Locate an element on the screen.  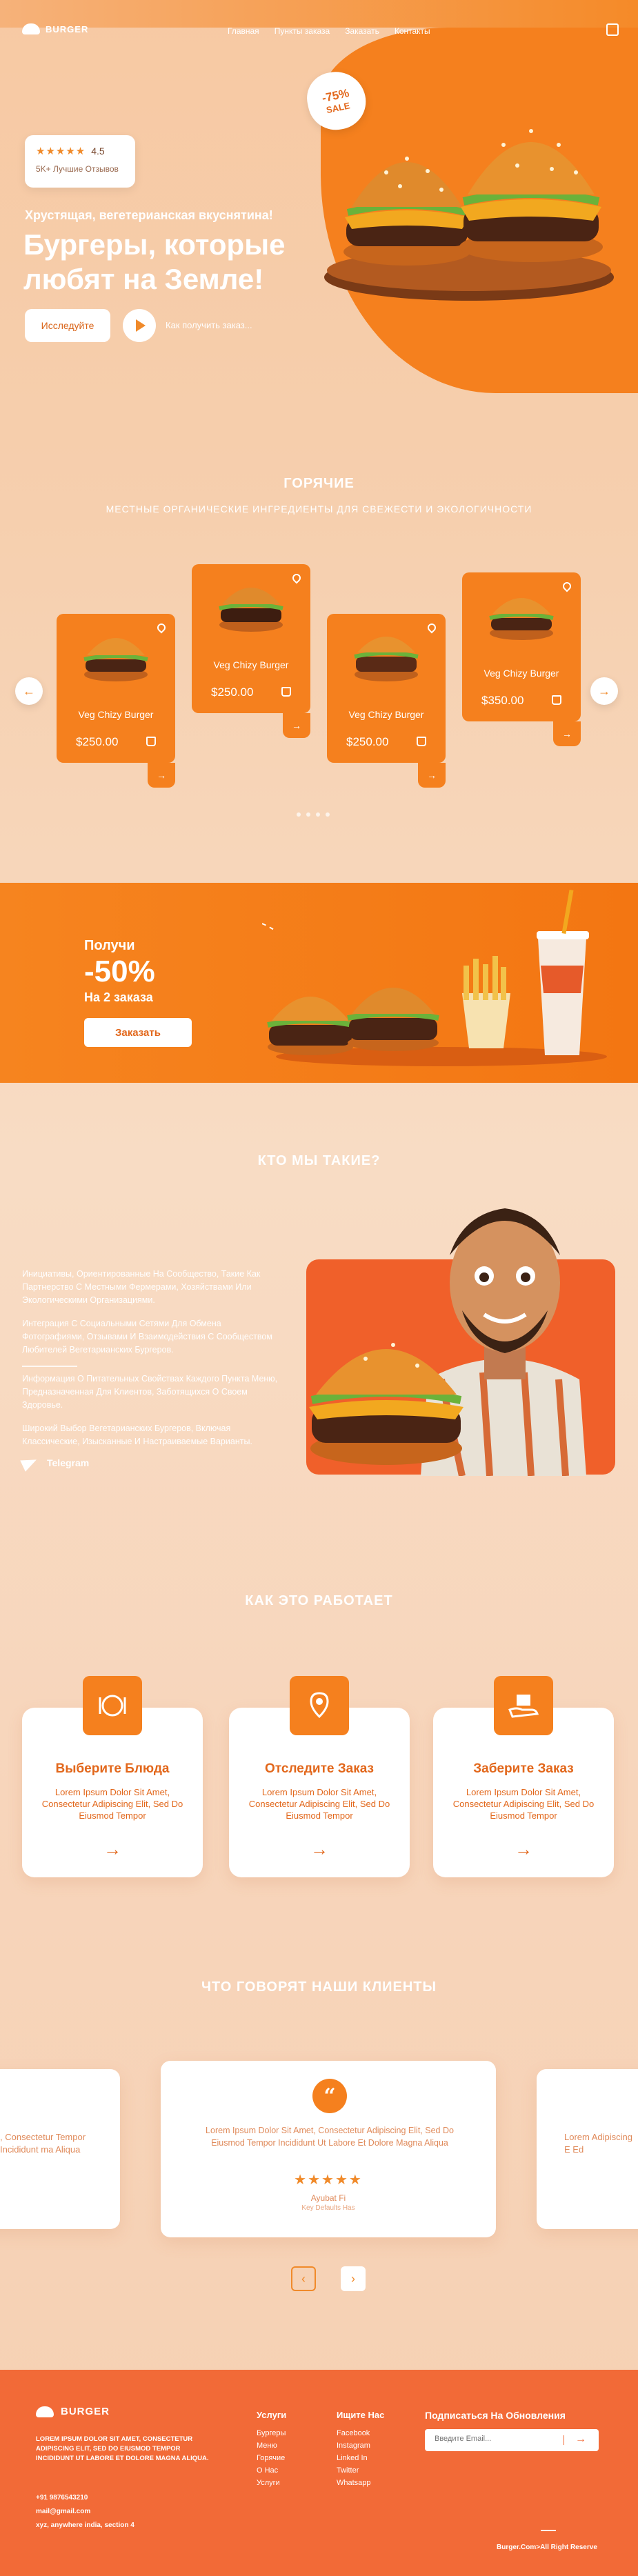
logo-text: BURGER is located at coordinates (67, 28).